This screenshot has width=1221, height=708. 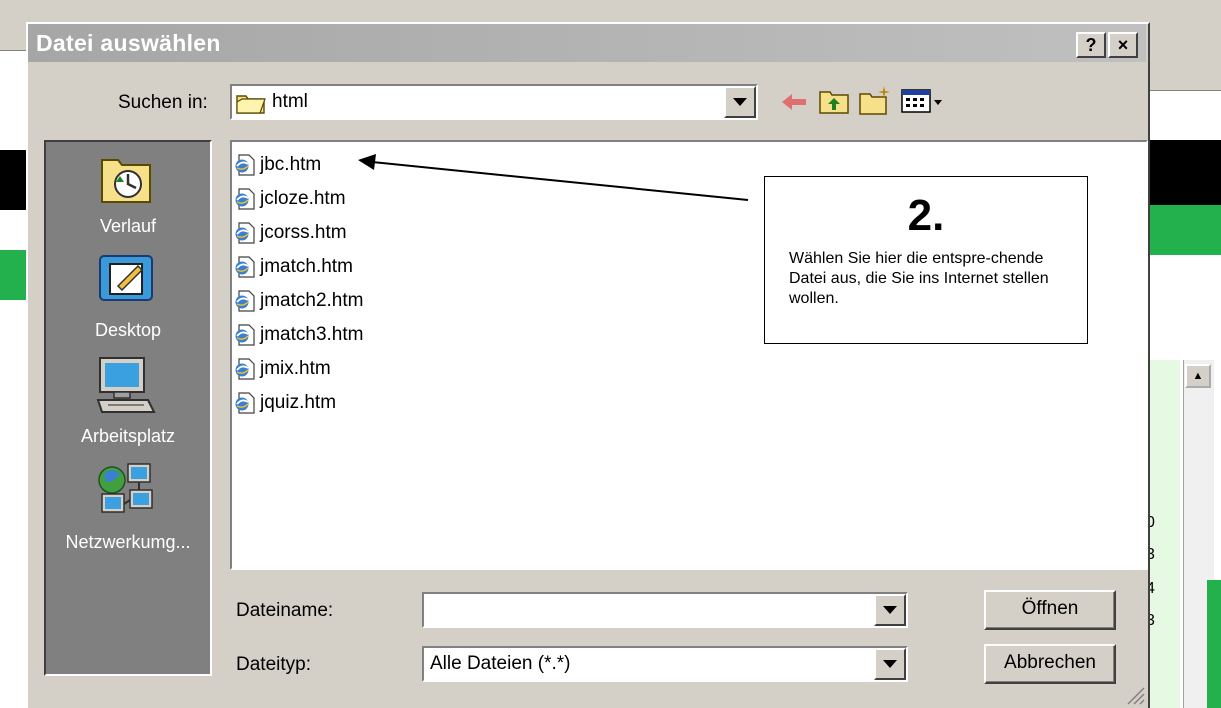 What do you see at coordinates (1180, 172) in the screenshot?
I see `background-dark-band-right` at bounding box center [1180, 172].